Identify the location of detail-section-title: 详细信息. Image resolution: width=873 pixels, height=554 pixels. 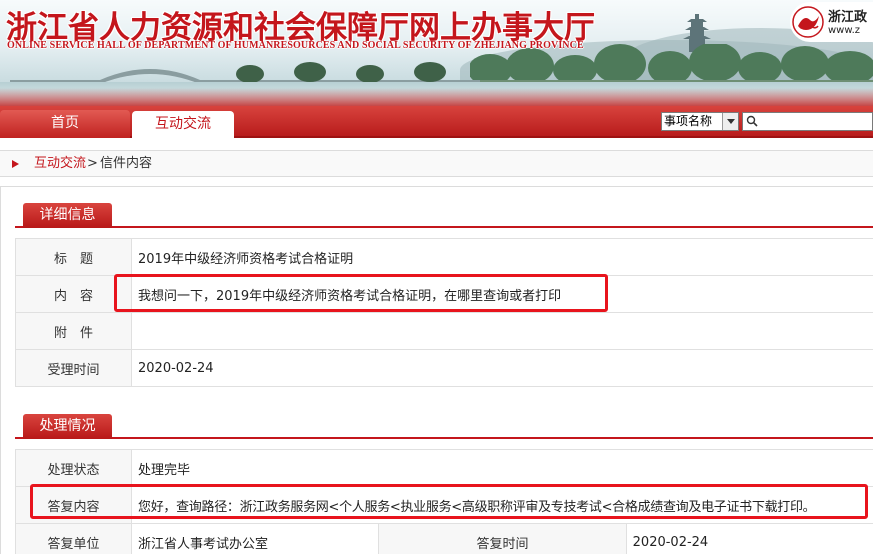
(67, 215).